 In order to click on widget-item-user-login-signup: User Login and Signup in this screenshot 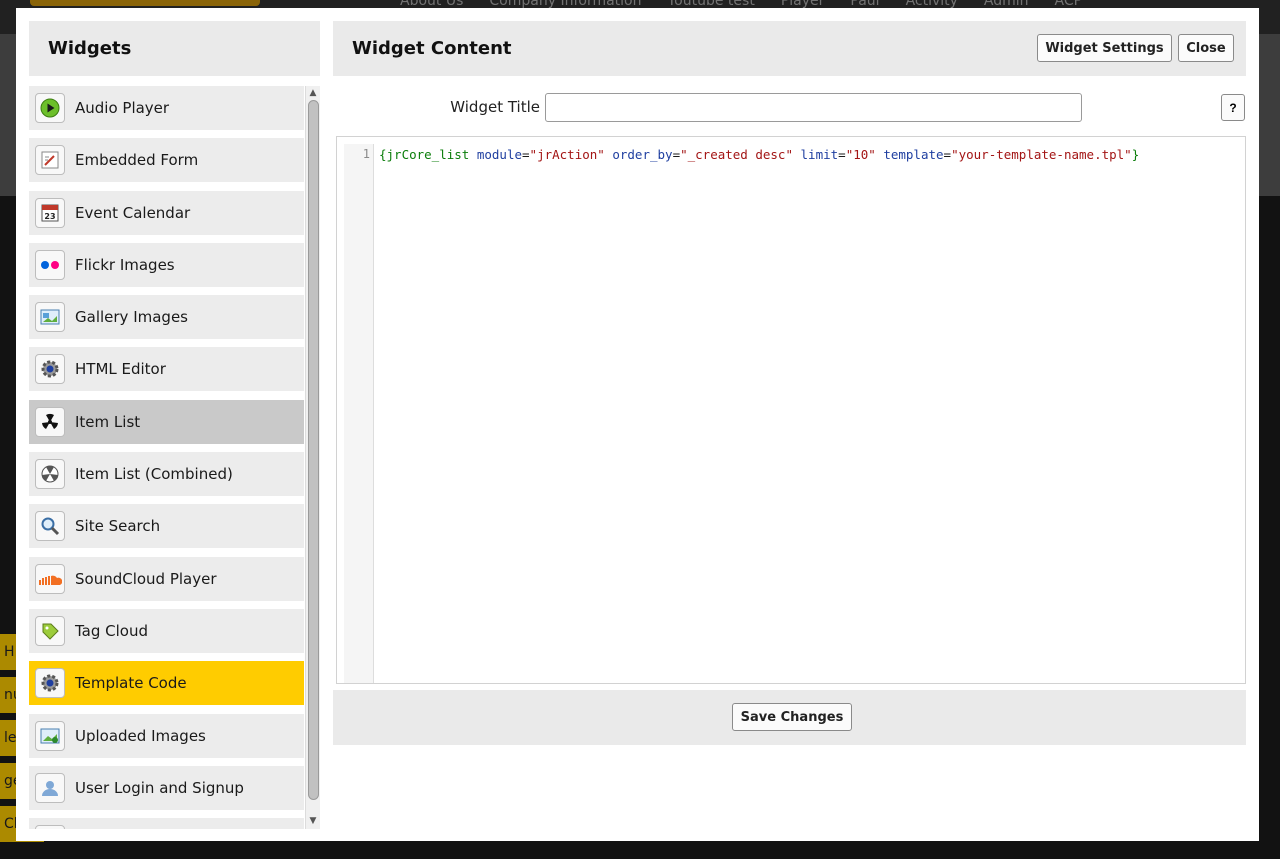, I will do `click(166, 787)`.